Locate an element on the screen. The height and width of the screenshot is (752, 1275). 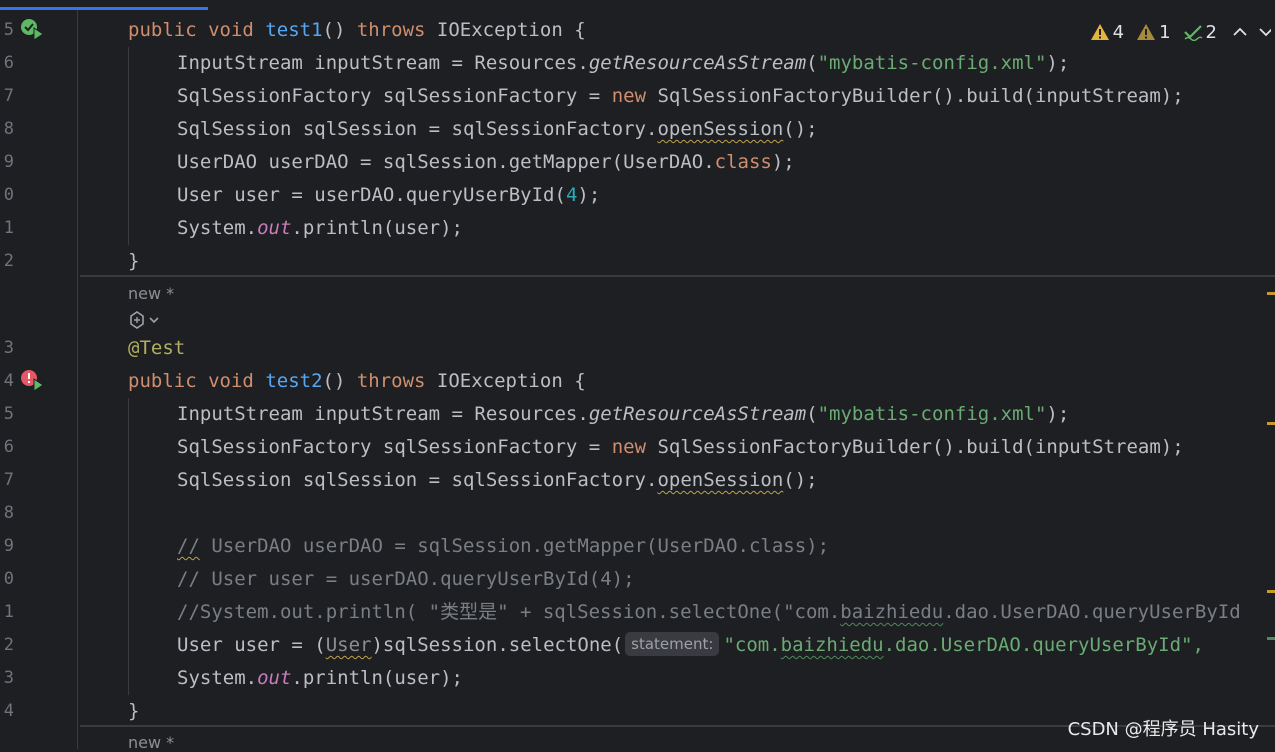
code-token: IOException { is located at coordinates (505, 381).